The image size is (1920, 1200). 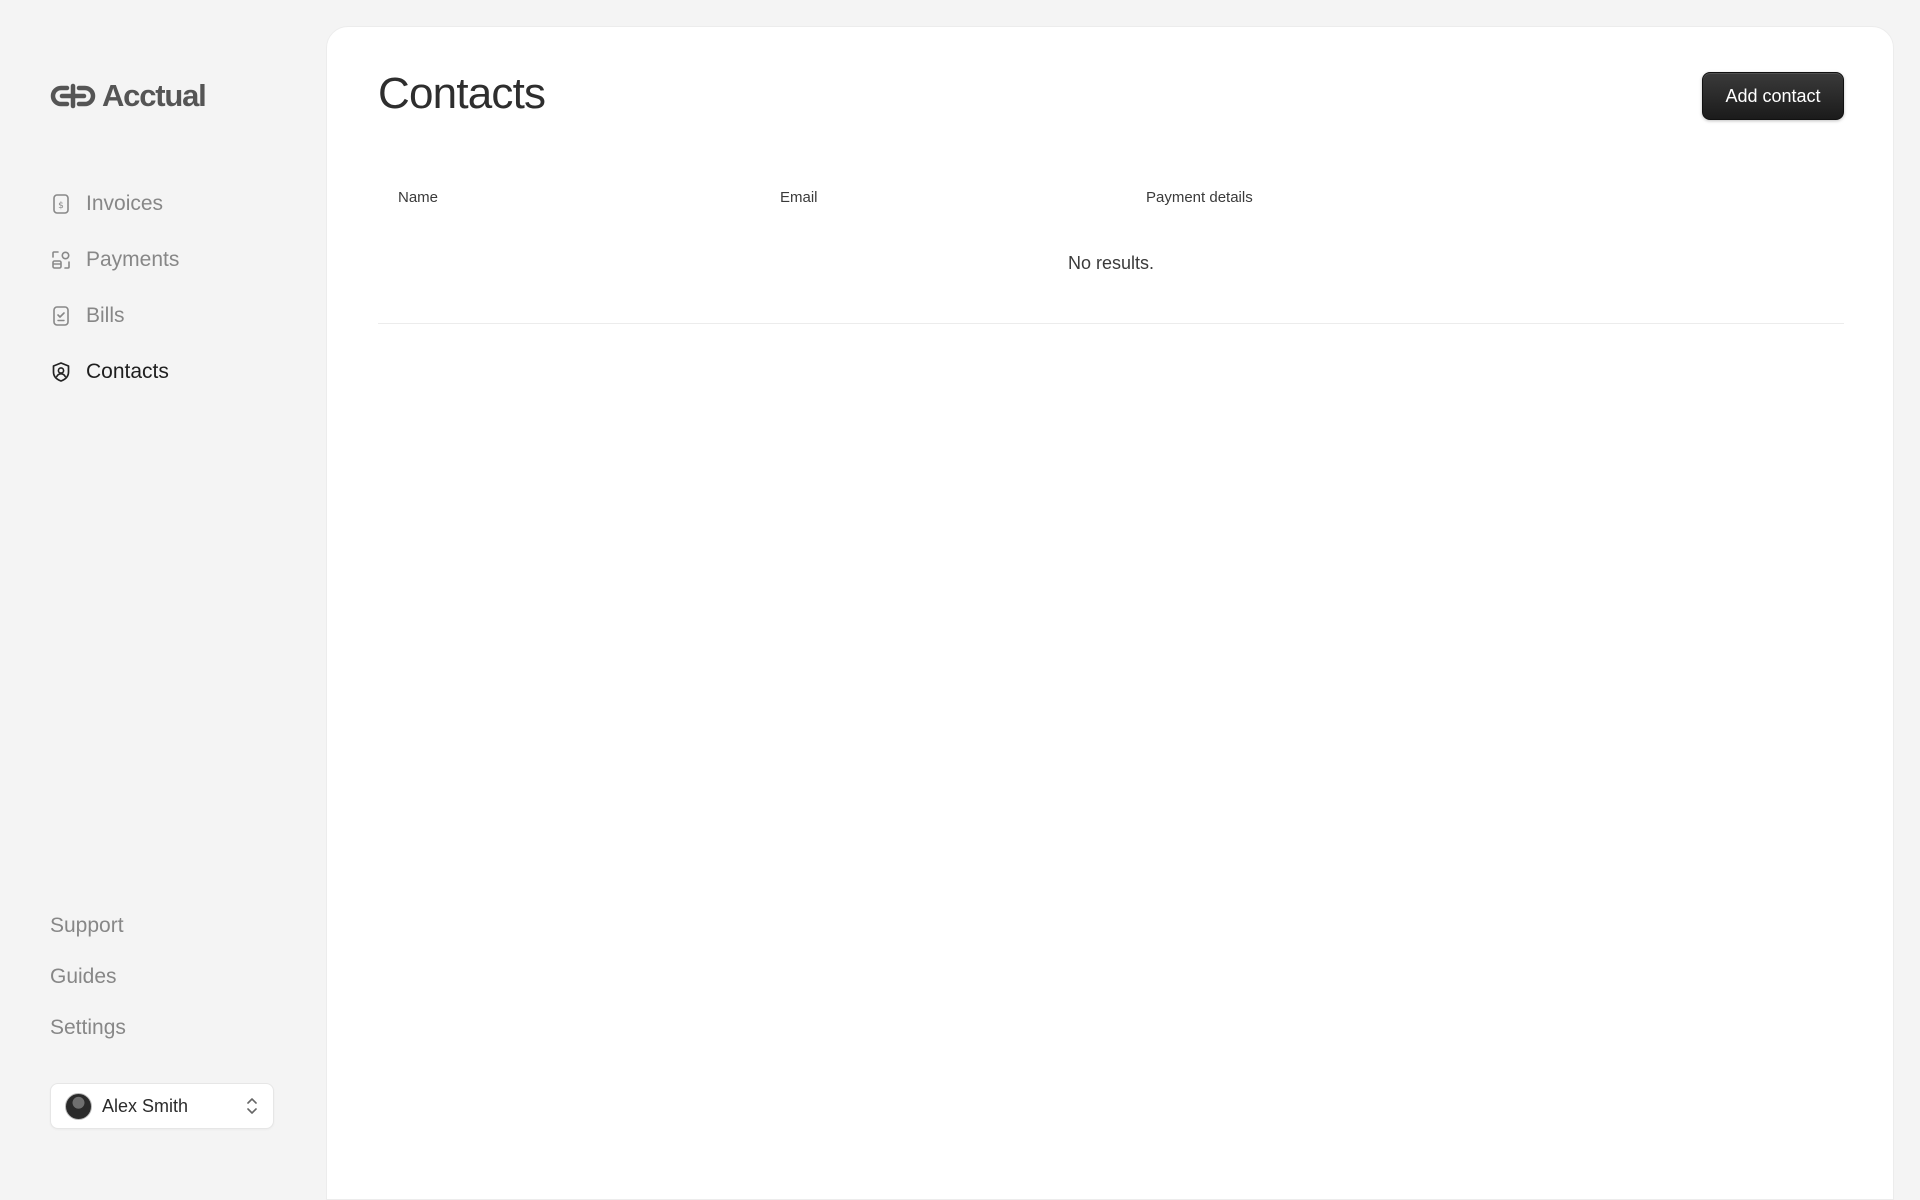 I want to click on guides-link: Guides, so click(x=88, y=976).